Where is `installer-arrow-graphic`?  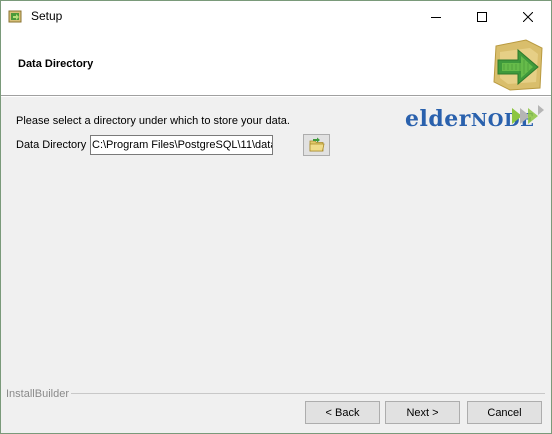
installer-arrow-graphic is located at coordinates (518, 65).